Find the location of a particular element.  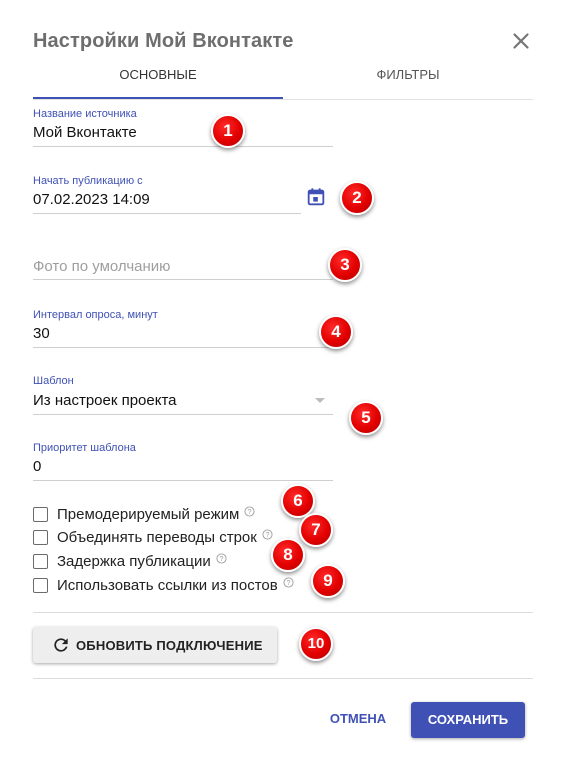

start-publication-underline is located at coordinates (167, 213).